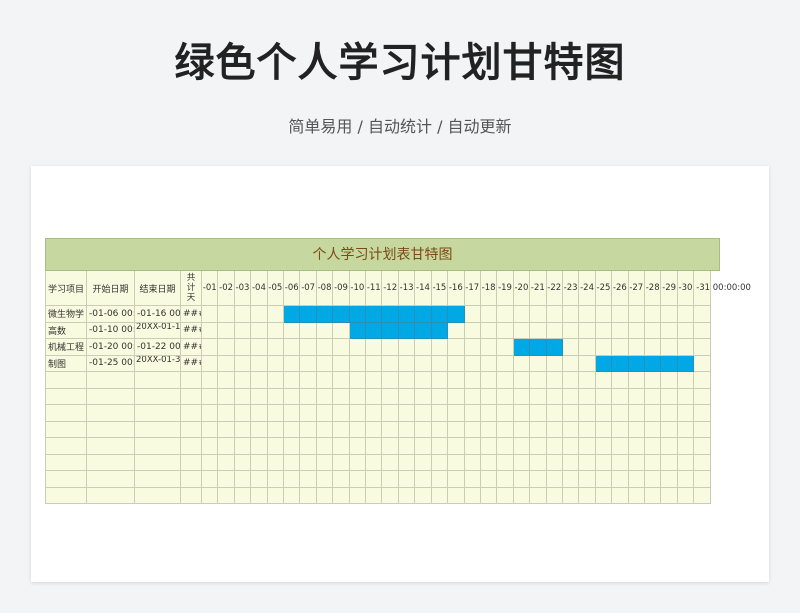 The height and width of the screenshot is (613, 800). Describe the element at coordinates (158, 330) in the screenshot. I see `row-end-date: 20XX-01-15` at that location.